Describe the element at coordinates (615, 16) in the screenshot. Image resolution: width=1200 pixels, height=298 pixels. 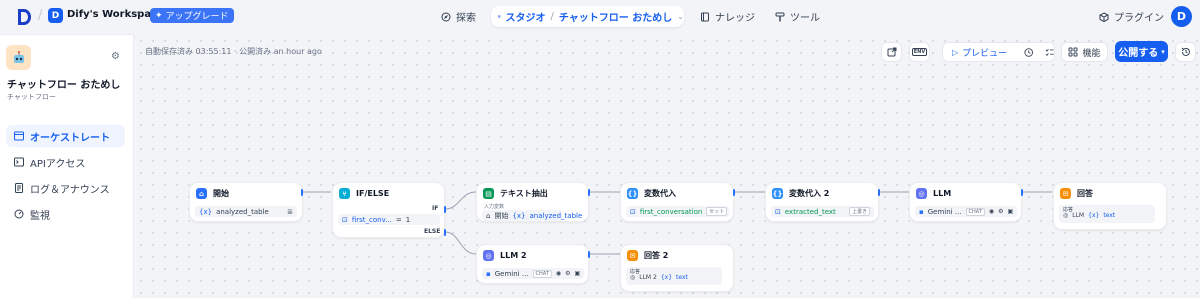
I see `current-app-name: チャットフロー おためし` at that location.